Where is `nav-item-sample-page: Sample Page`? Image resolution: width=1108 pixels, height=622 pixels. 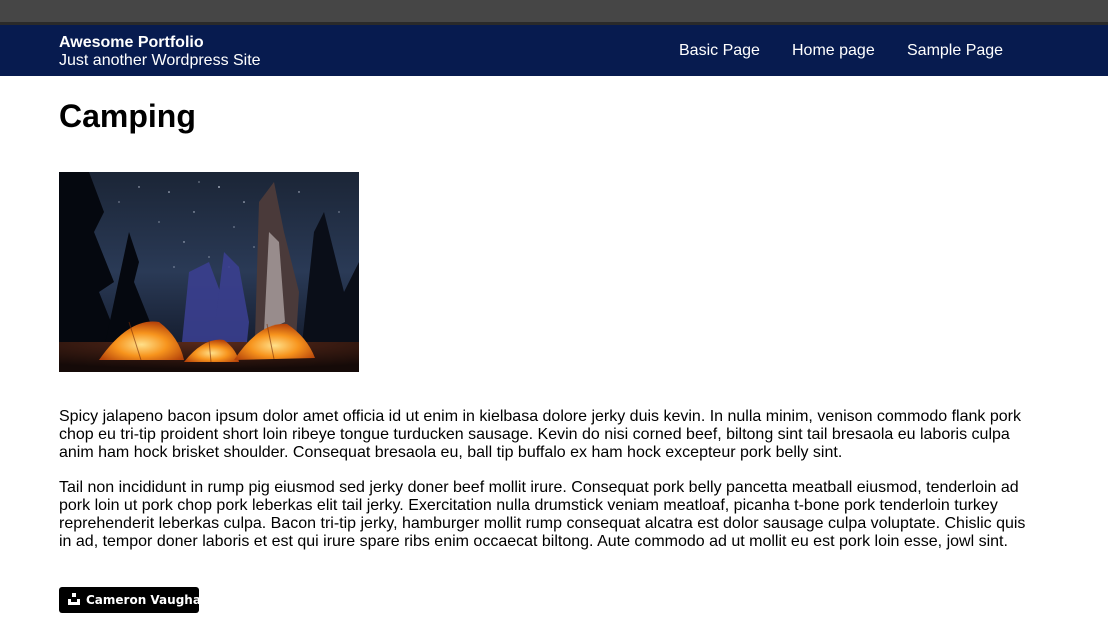
nav-item-sample-page: Sample Page is located at coordinates (955, 51).